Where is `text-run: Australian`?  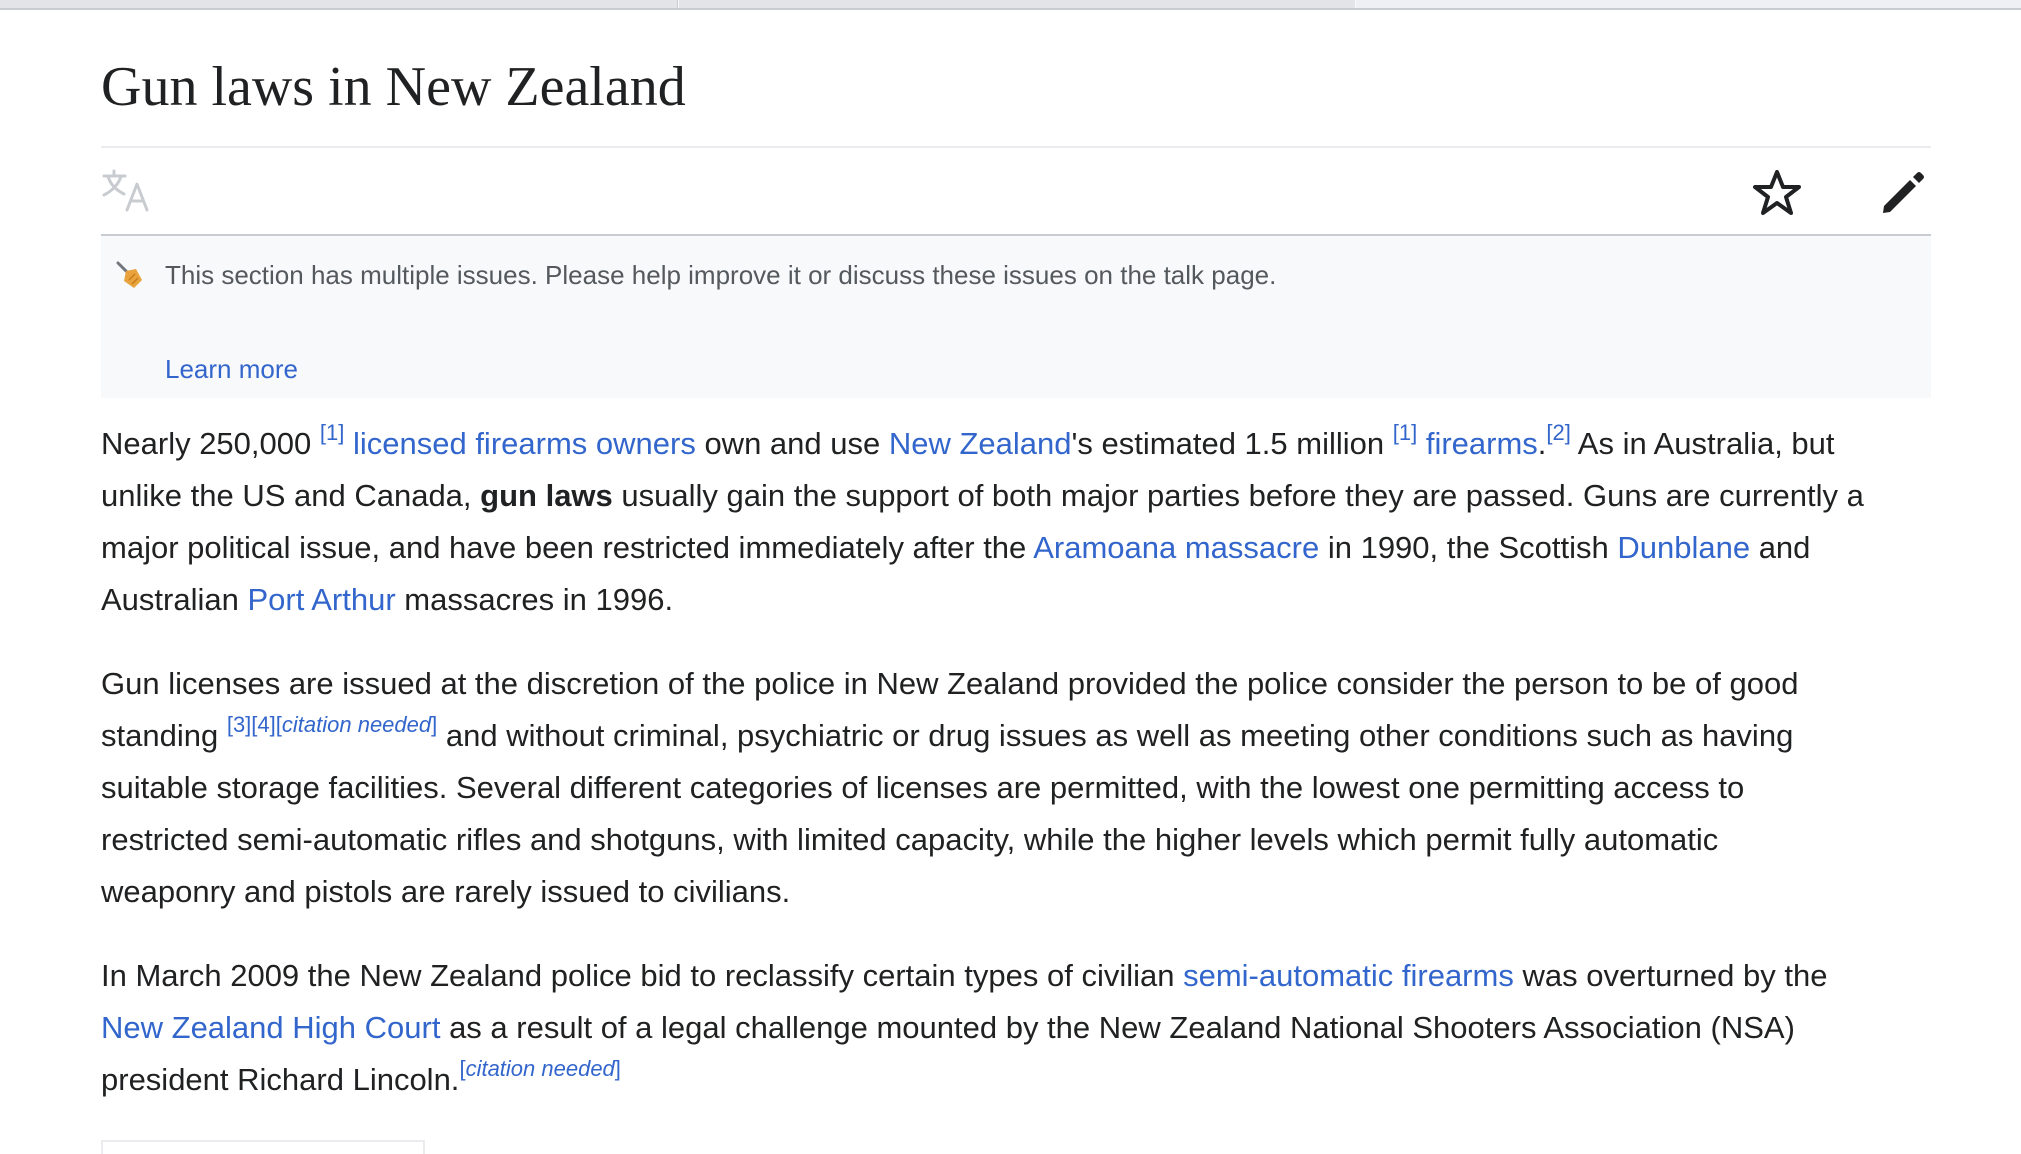
text-run: Australian is located at coordinates (174, 599).